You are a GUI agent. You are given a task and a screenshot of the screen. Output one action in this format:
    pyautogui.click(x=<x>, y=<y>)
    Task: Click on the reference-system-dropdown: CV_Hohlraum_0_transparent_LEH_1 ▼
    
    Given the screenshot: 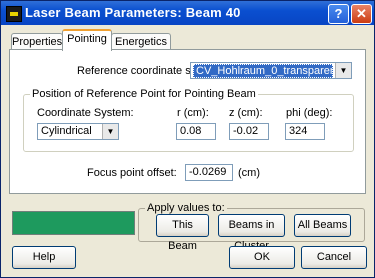 What is the action you would take?
    pyautogui.click(x=271, y=70)
    